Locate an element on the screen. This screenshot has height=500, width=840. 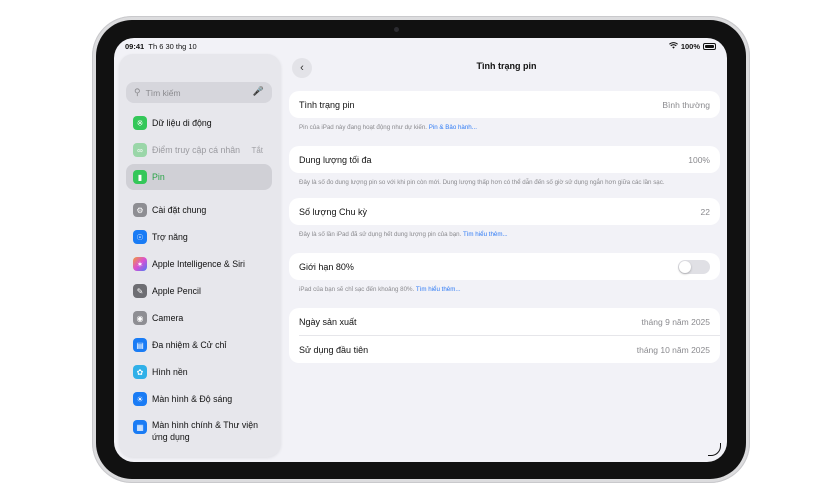
gear-icon: ⚙ is located at coordinates (140, 210).